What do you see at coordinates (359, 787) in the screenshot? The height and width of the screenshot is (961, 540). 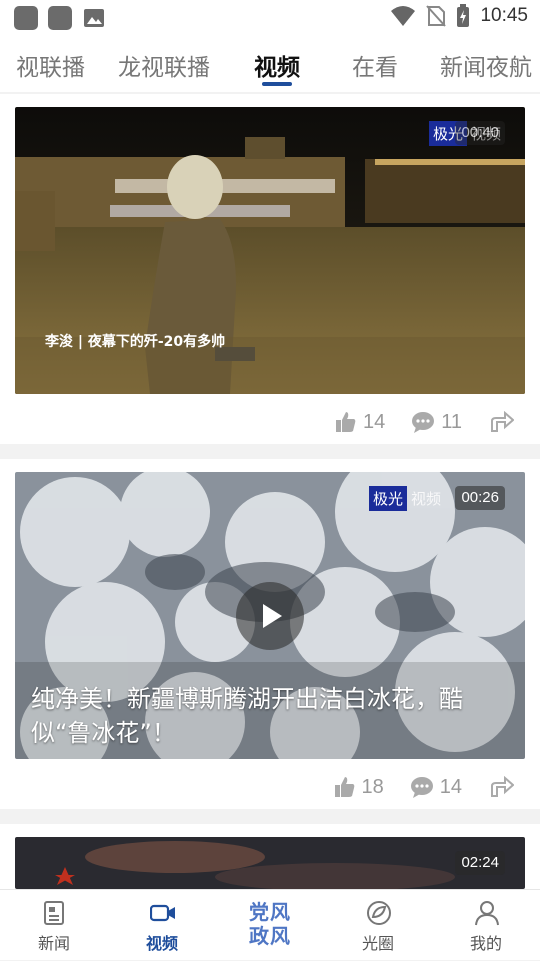 I see `like-button: 18` at bounding box center [359, 787].